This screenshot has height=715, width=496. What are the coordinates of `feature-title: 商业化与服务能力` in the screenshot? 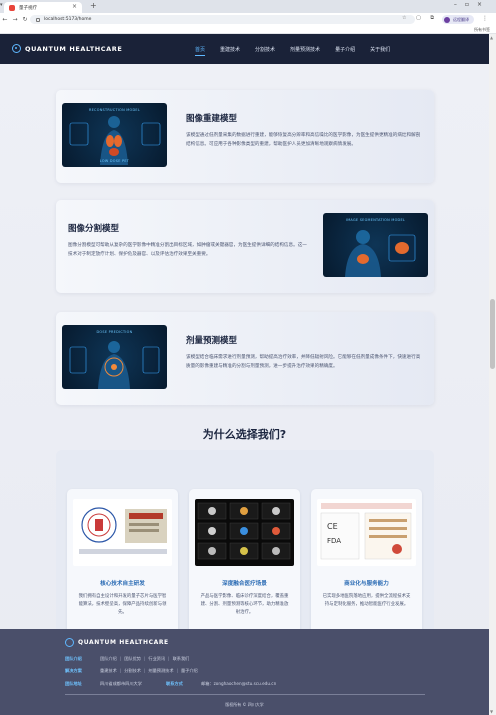 It's located at (366, 584).